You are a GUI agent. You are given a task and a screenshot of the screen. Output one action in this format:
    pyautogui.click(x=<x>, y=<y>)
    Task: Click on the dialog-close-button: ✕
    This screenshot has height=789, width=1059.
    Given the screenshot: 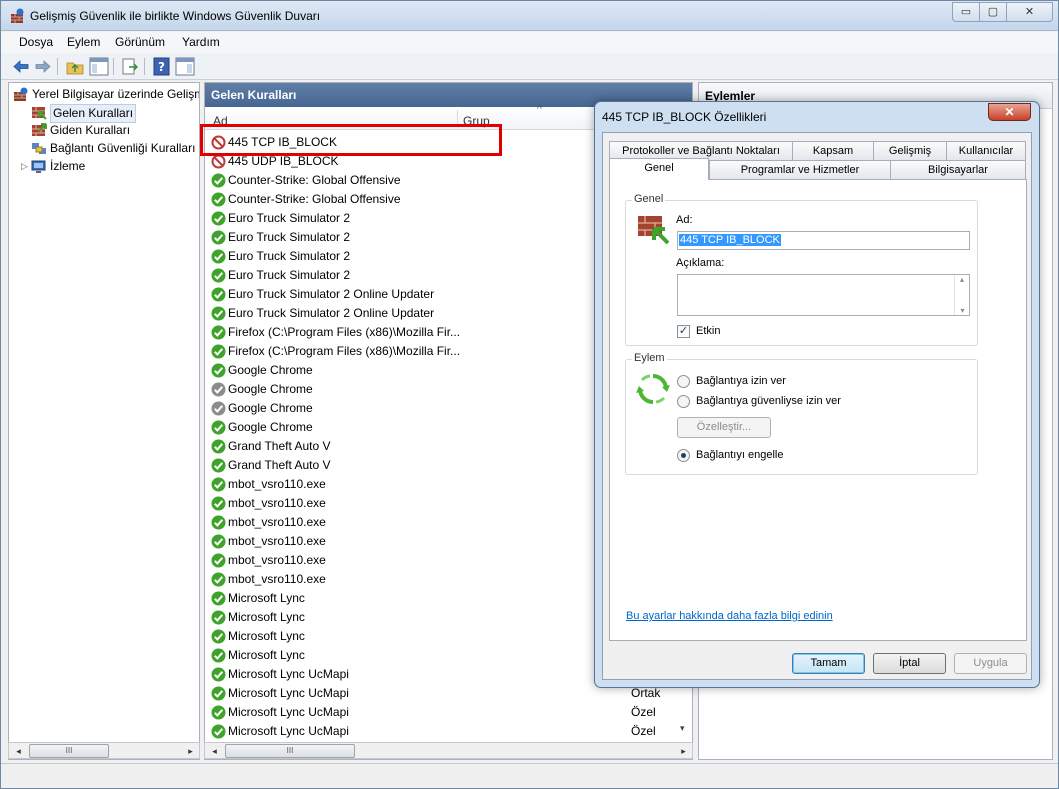 What is the action you would take?
    pyautogui.click(x=1009, y=112)
    